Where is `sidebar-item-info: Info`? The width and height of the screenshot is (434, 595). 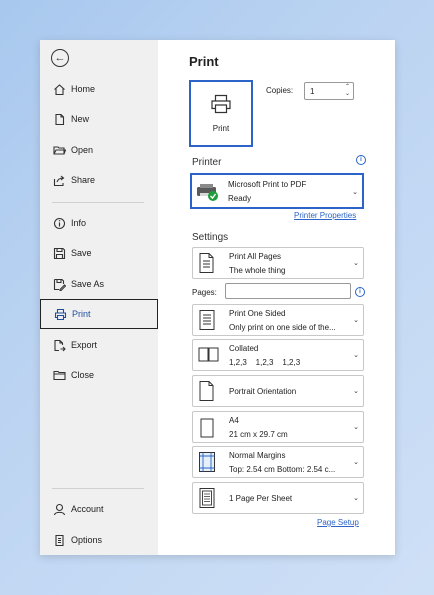
sidebar-item-info: Info is located at coordinates (99, 223).